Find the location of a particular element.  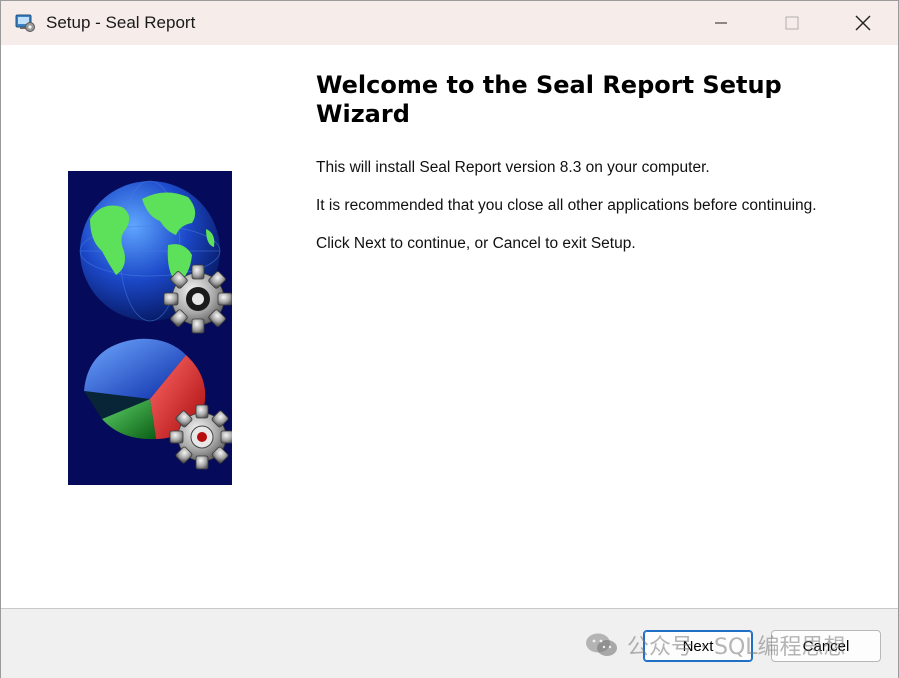

wizard-footer: Next Cancel 公众号 · SQL编程思想 is located at coordinates (449, 643).